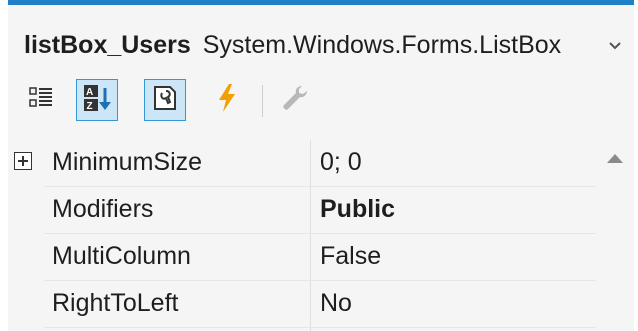 The height and width of the screenshot is (331, 638). What do you see at coordinates (302, 163) in the screenshot?
I see `property-row-minimumsize: MinimumSize 0; 0` at bounding box center [302, 163].